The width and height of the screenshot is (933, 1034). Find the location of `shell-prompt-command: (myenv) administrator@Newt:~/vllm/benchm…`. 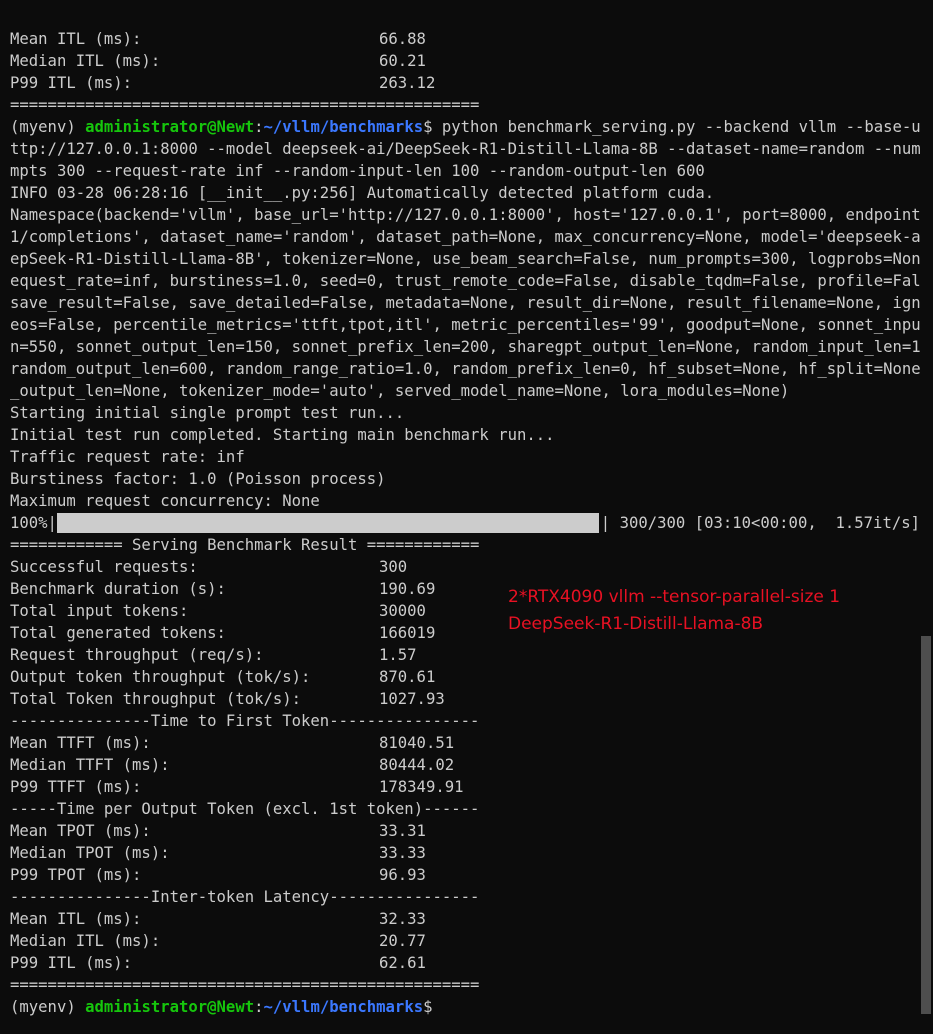

shell-prompt-command: (myenv) administrator@Newt:~/vllm/benchm… is located at coordinates (465, 127).